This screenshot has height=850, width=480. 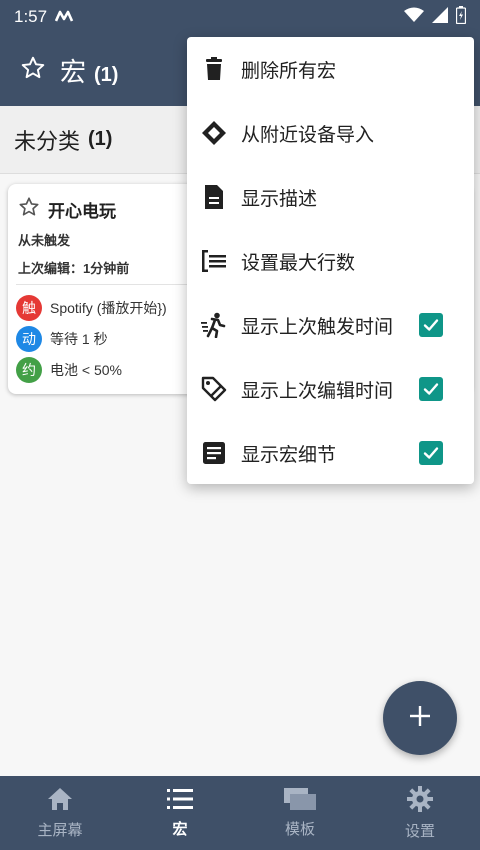 I want to click on home-icon, so click(x=60, y=801).